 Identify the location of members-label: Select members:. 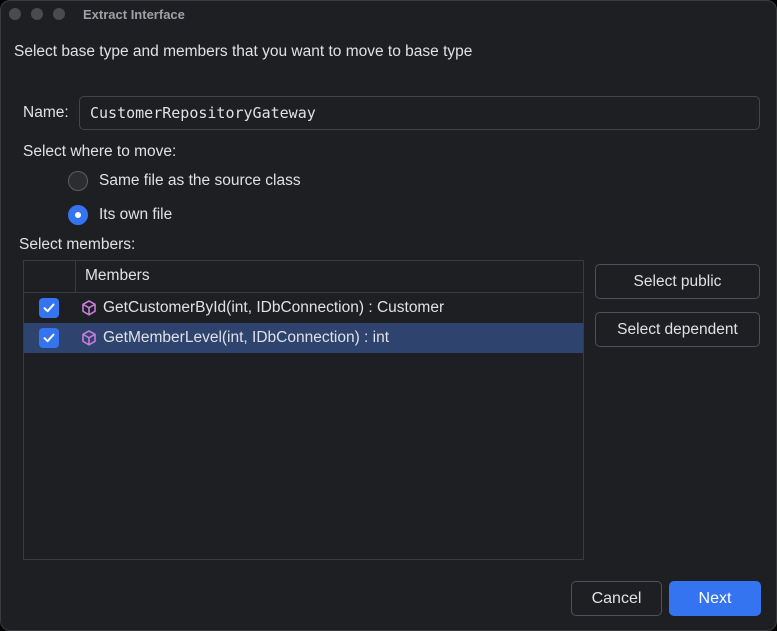
(77, 244).